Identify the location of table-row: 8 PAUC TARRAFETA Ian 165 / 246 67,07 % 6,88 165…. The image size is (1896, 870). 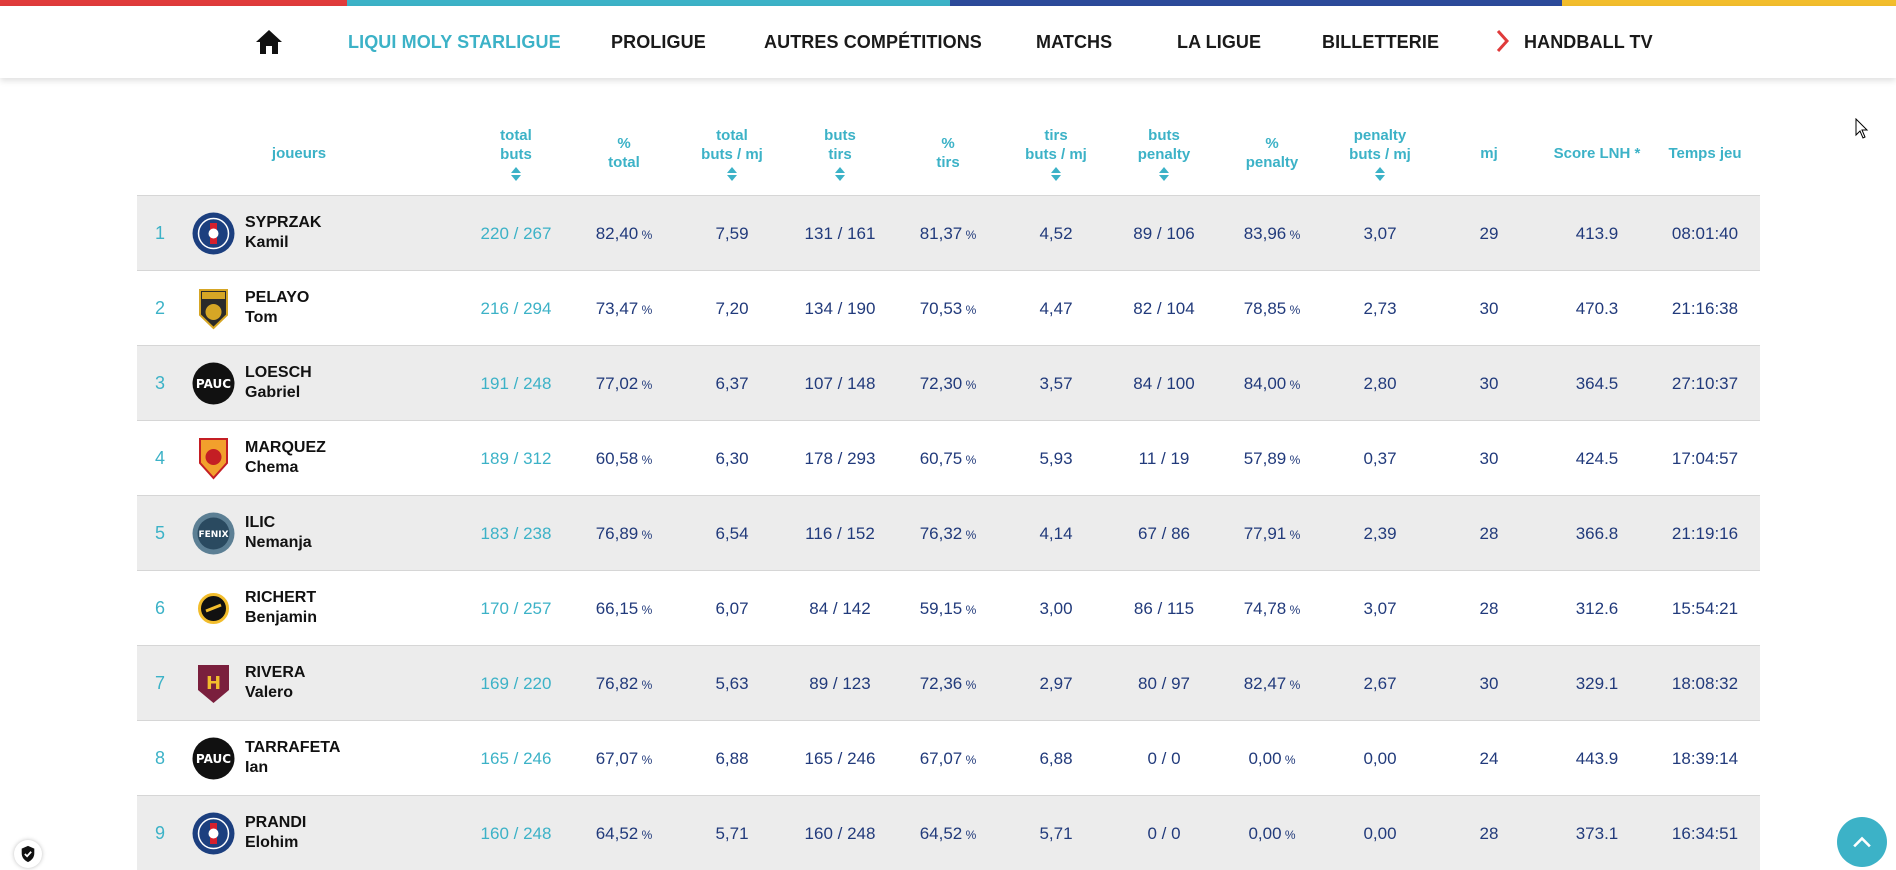
(948, 757).